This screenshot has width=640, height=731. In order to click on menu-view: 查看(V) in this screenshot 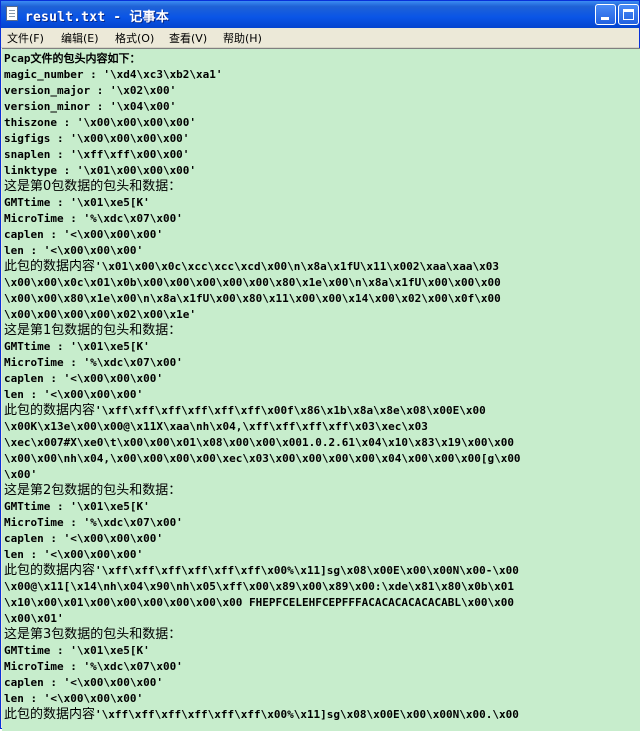, I will do `click(188, 38)`.